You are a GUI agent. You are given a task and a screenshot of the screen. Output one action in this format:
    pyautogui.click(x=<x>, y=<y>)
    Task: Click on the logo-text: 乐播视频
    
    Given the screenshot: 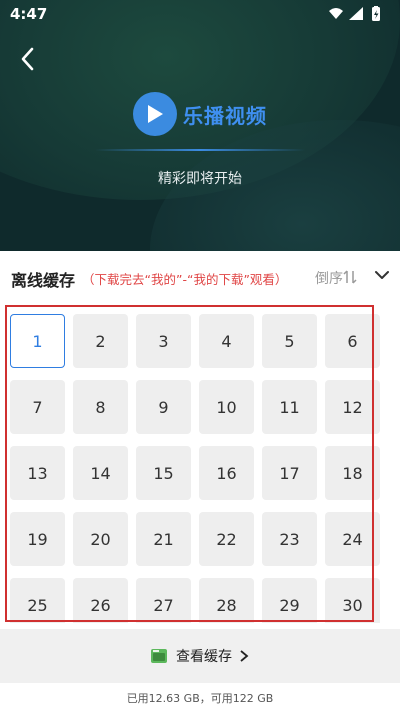 What is the action you would take?
    pyautogui.click(x=225, y=115)
    